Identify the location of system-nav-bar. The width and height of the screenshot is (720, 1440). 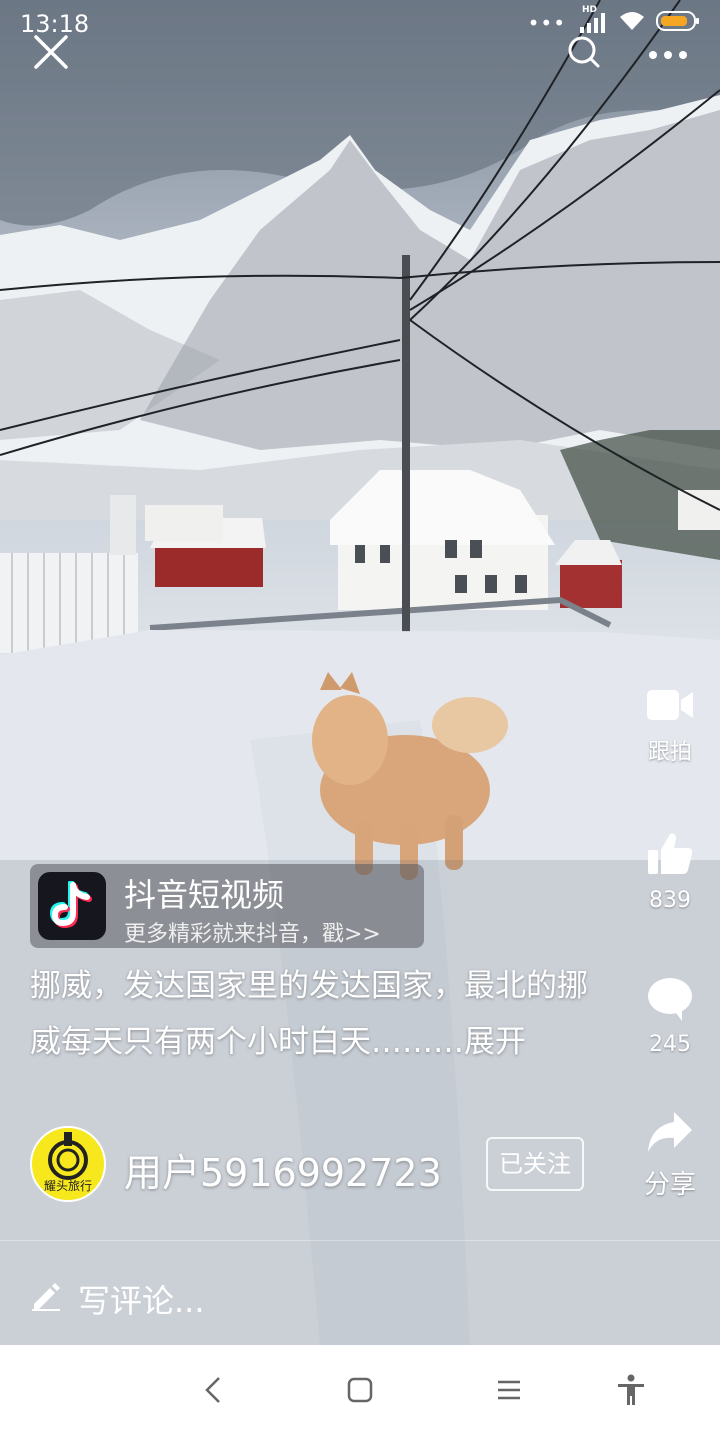
(360, 1392).